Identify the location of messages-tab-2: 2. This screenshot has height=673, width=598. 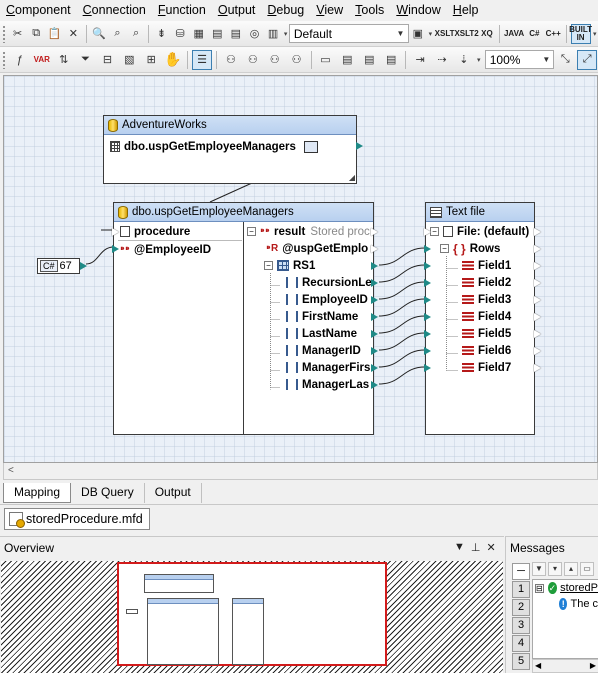
(521, 607).